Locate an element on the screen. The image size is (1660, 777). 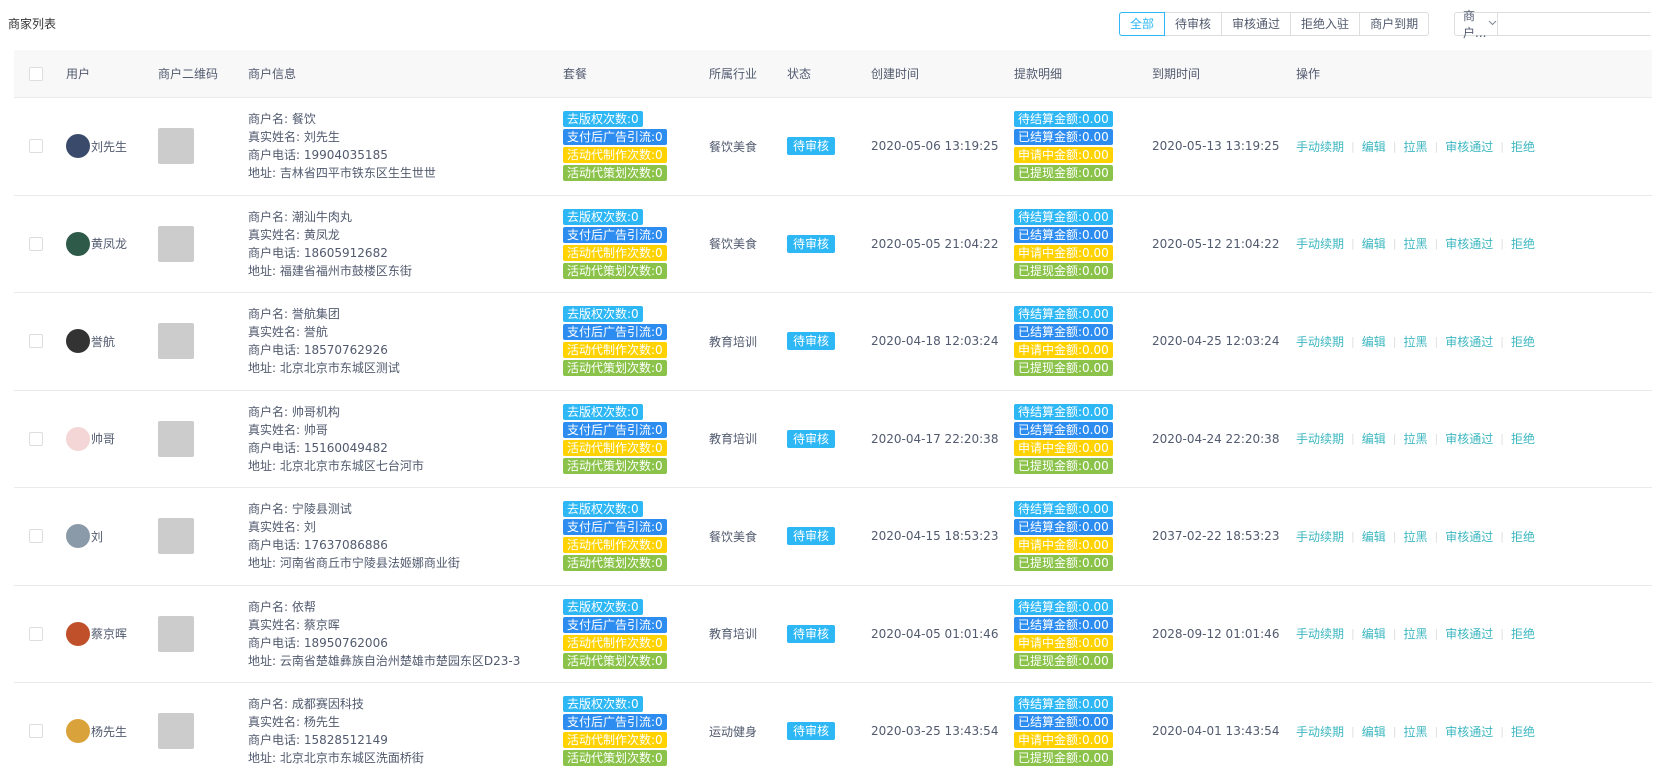
withdraw-tag: 申请中金额:0.00 is located at coordinates (1063, 155).